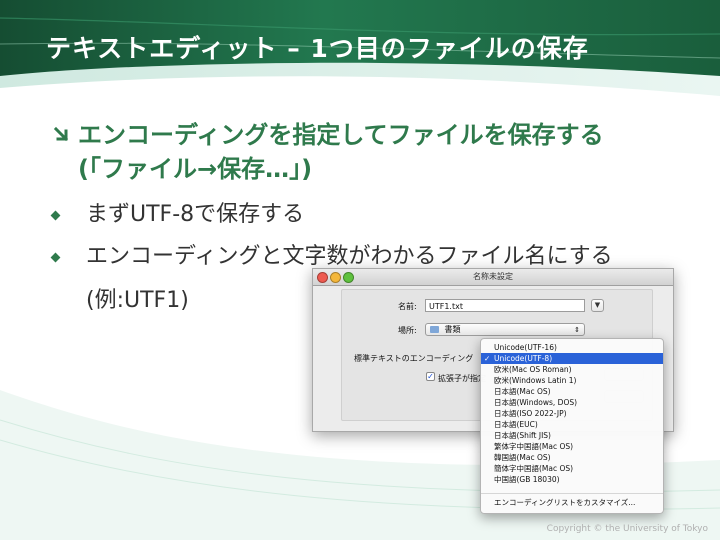  I want to click on menu-item-encoding: 欧米(Windows Latin 1), so click(572, 380).